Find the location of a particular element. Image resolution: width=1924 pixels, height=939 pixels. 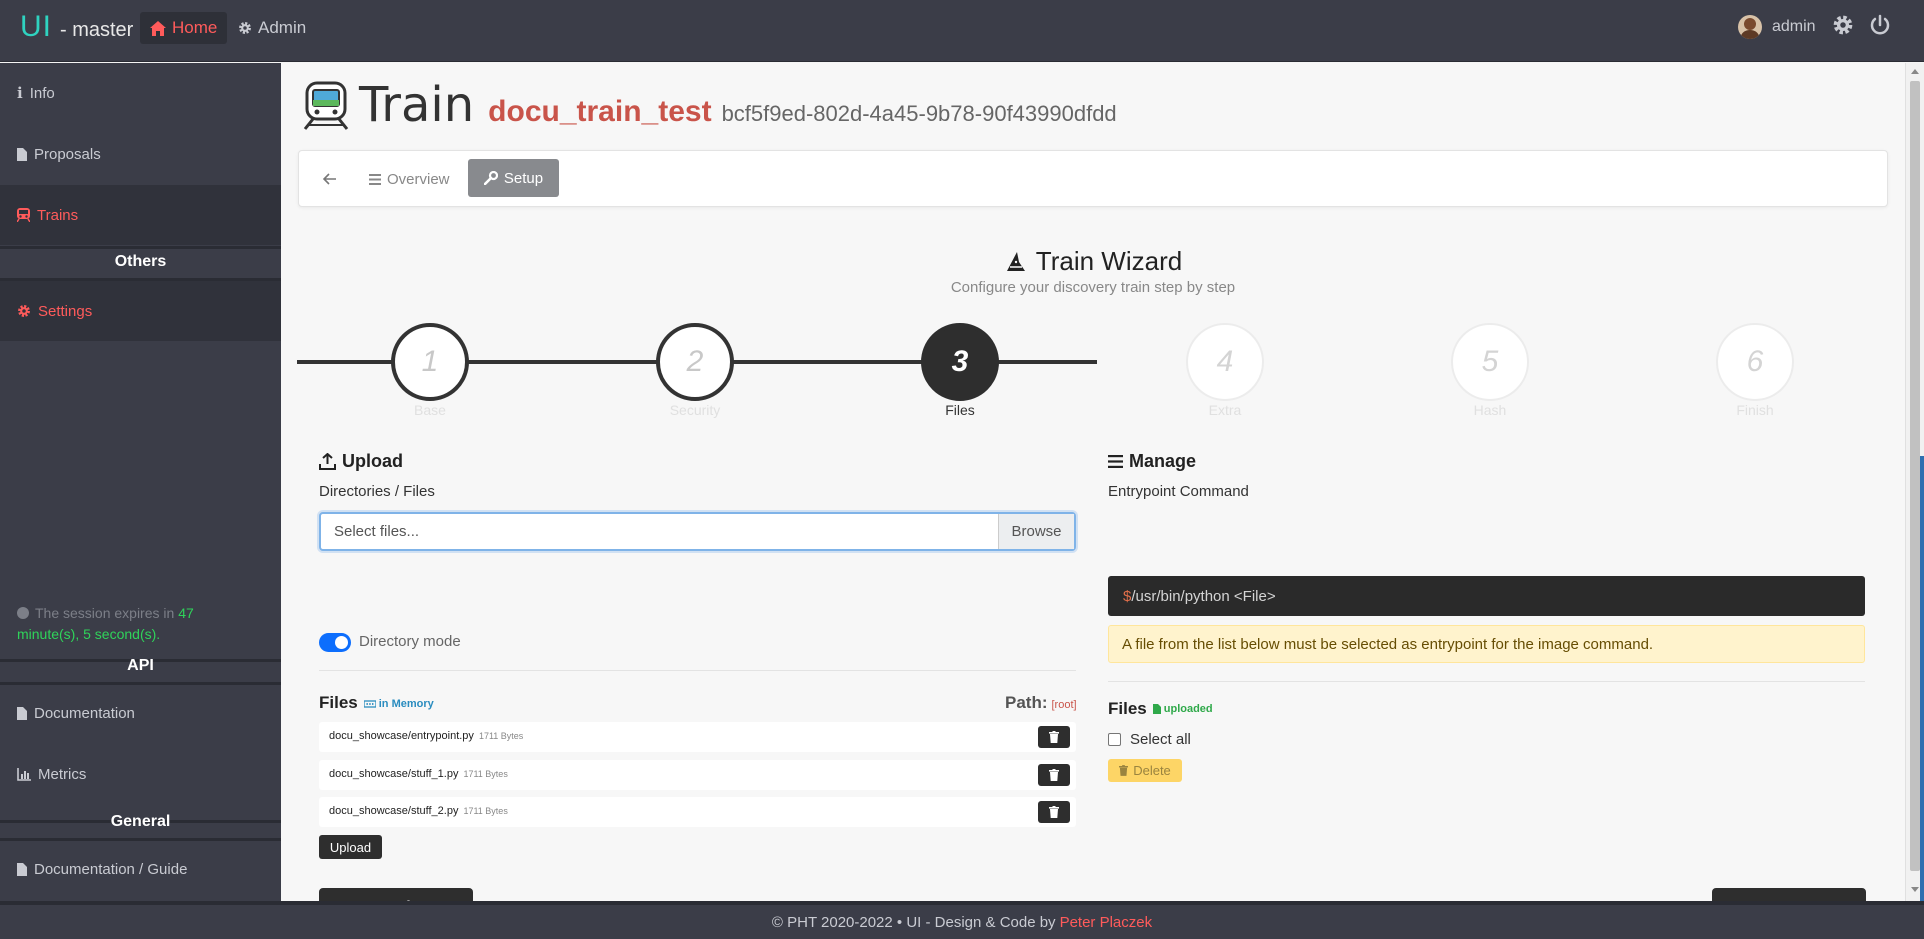

sidebar-item-guide: Documentation / Guide is located at coordinates (140, 869).